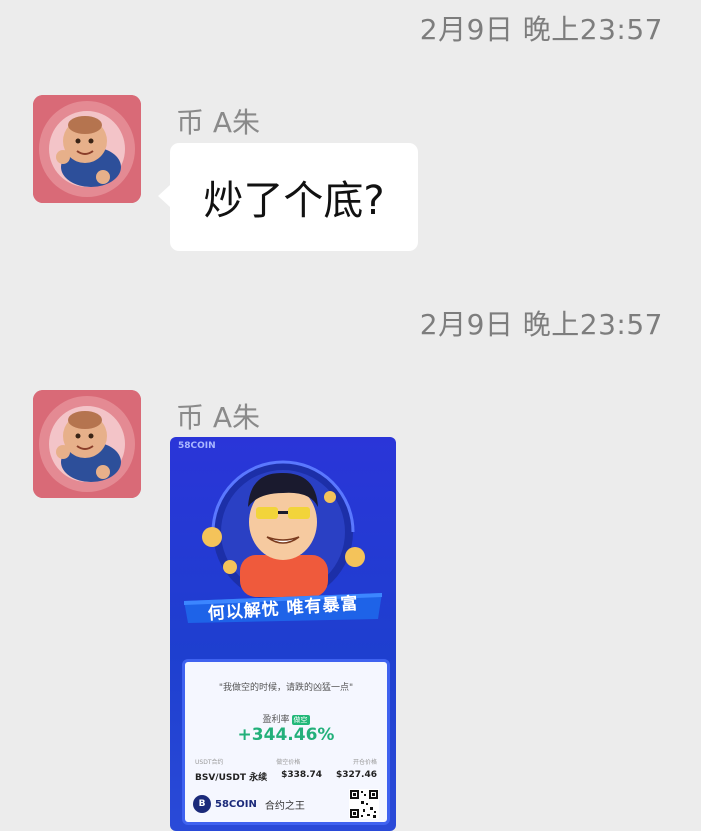  What do you see at coordinates (283, 606) in the screenshot?
I see `slogan-banner: 何以解忧 唯有暴富` at bounding box center [283, 606].